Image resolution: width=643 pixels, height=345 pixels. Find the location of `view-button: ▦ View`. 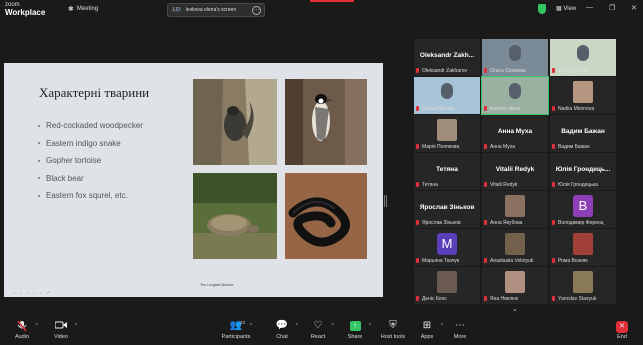

view-button: ▦ View is located at coordinates (566, 8).